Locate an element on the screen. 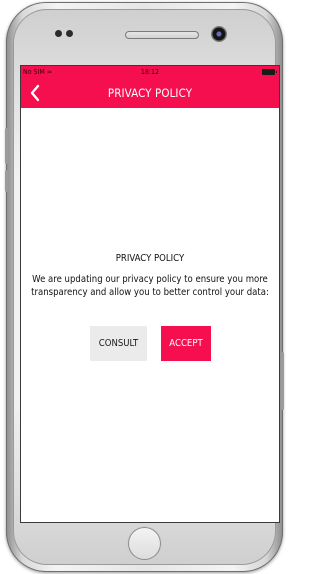 This screenshot has height=574, width=320. battery-icon is located at coordinates (269, 72).